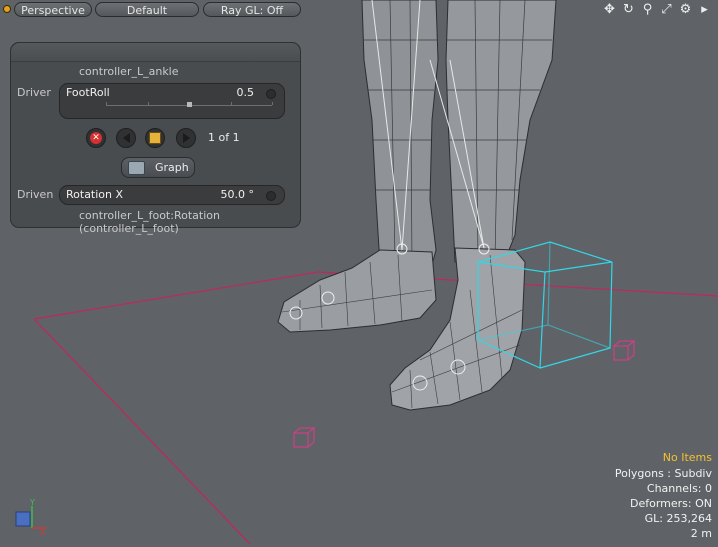  What do you see at coordinates (271, 196) in the screenshot?
I see `driven-keyframe-indicator` at bounding box center [271, 196].